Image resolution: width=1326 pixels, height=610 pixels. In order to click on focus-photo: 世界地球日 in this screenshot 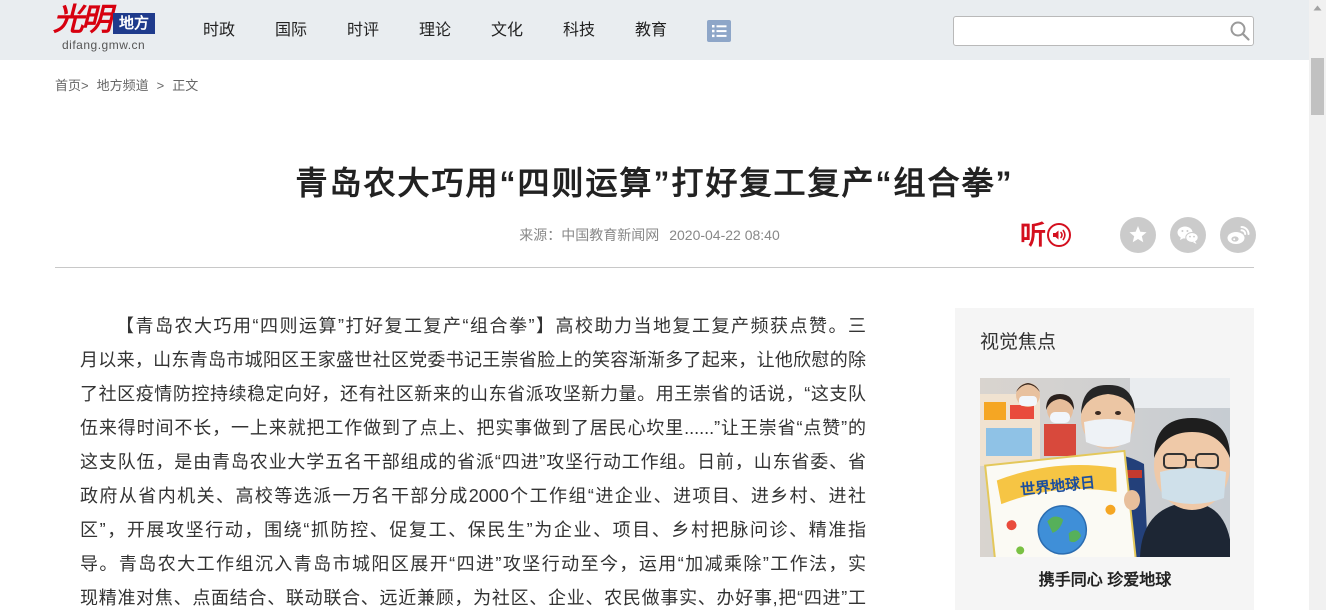, I will do `click(1105, 467)`.